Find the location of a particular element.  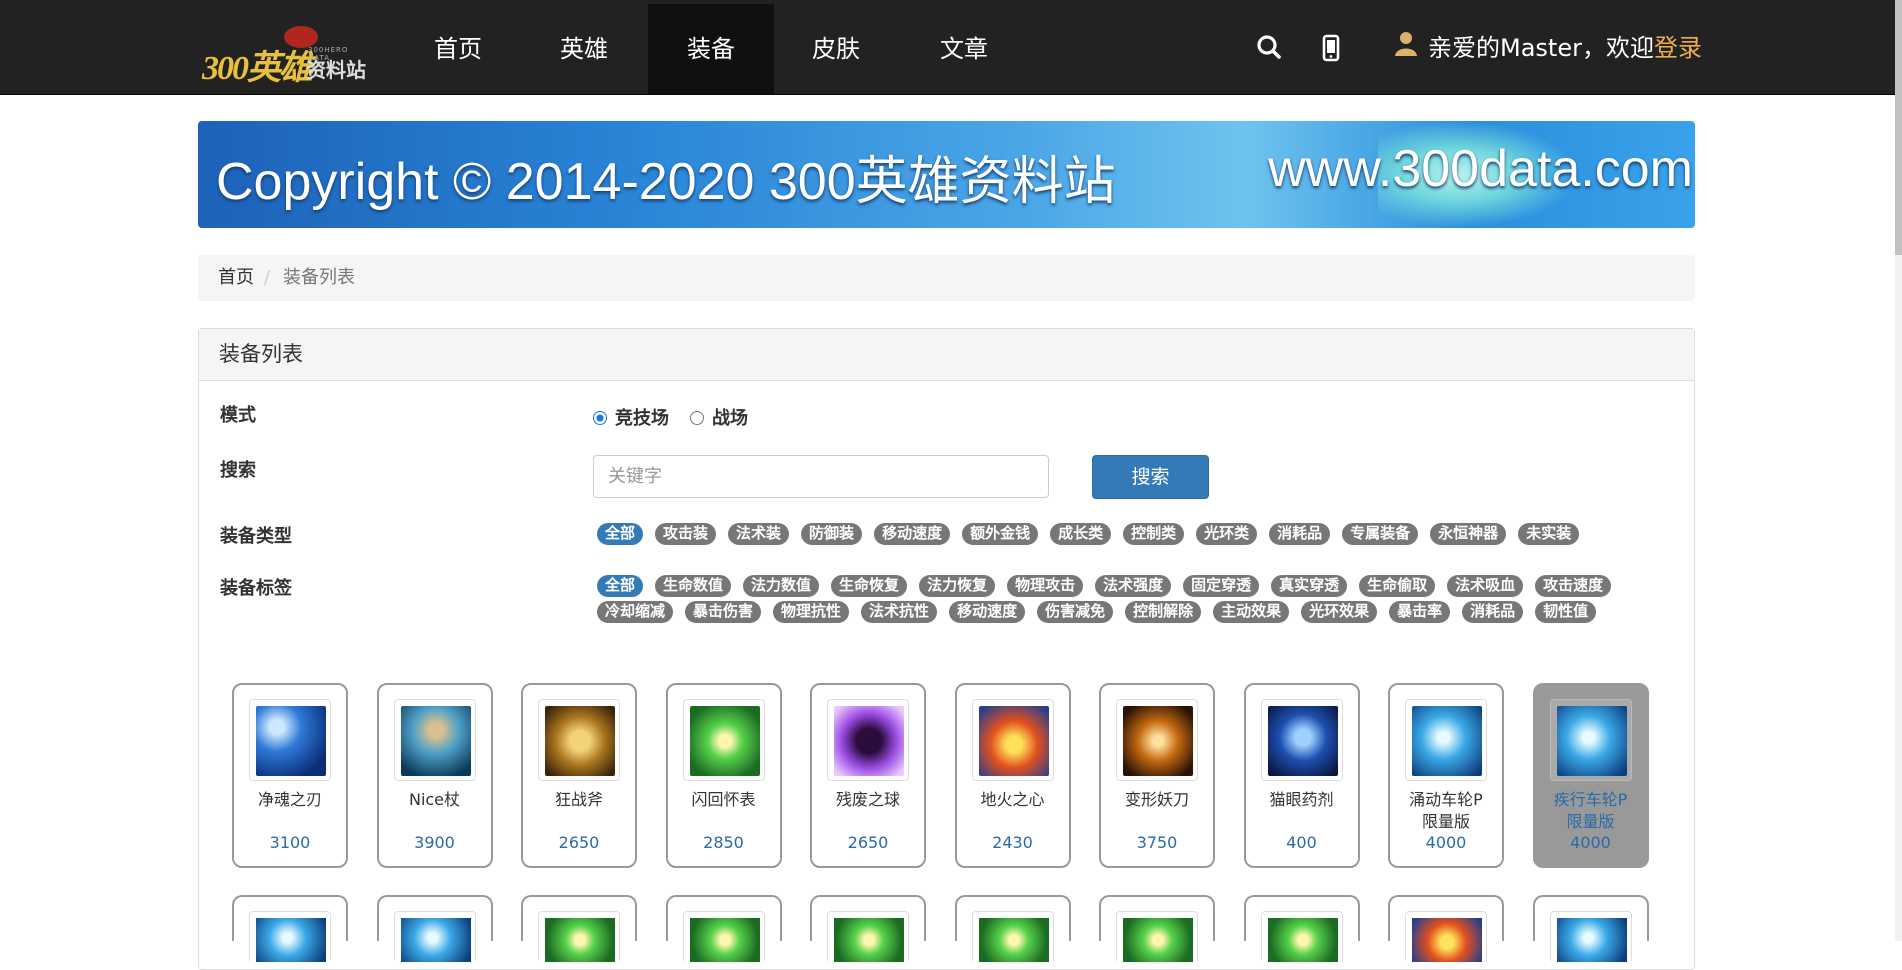

search-button: 搜索 is located at coordinates (1150, 477).